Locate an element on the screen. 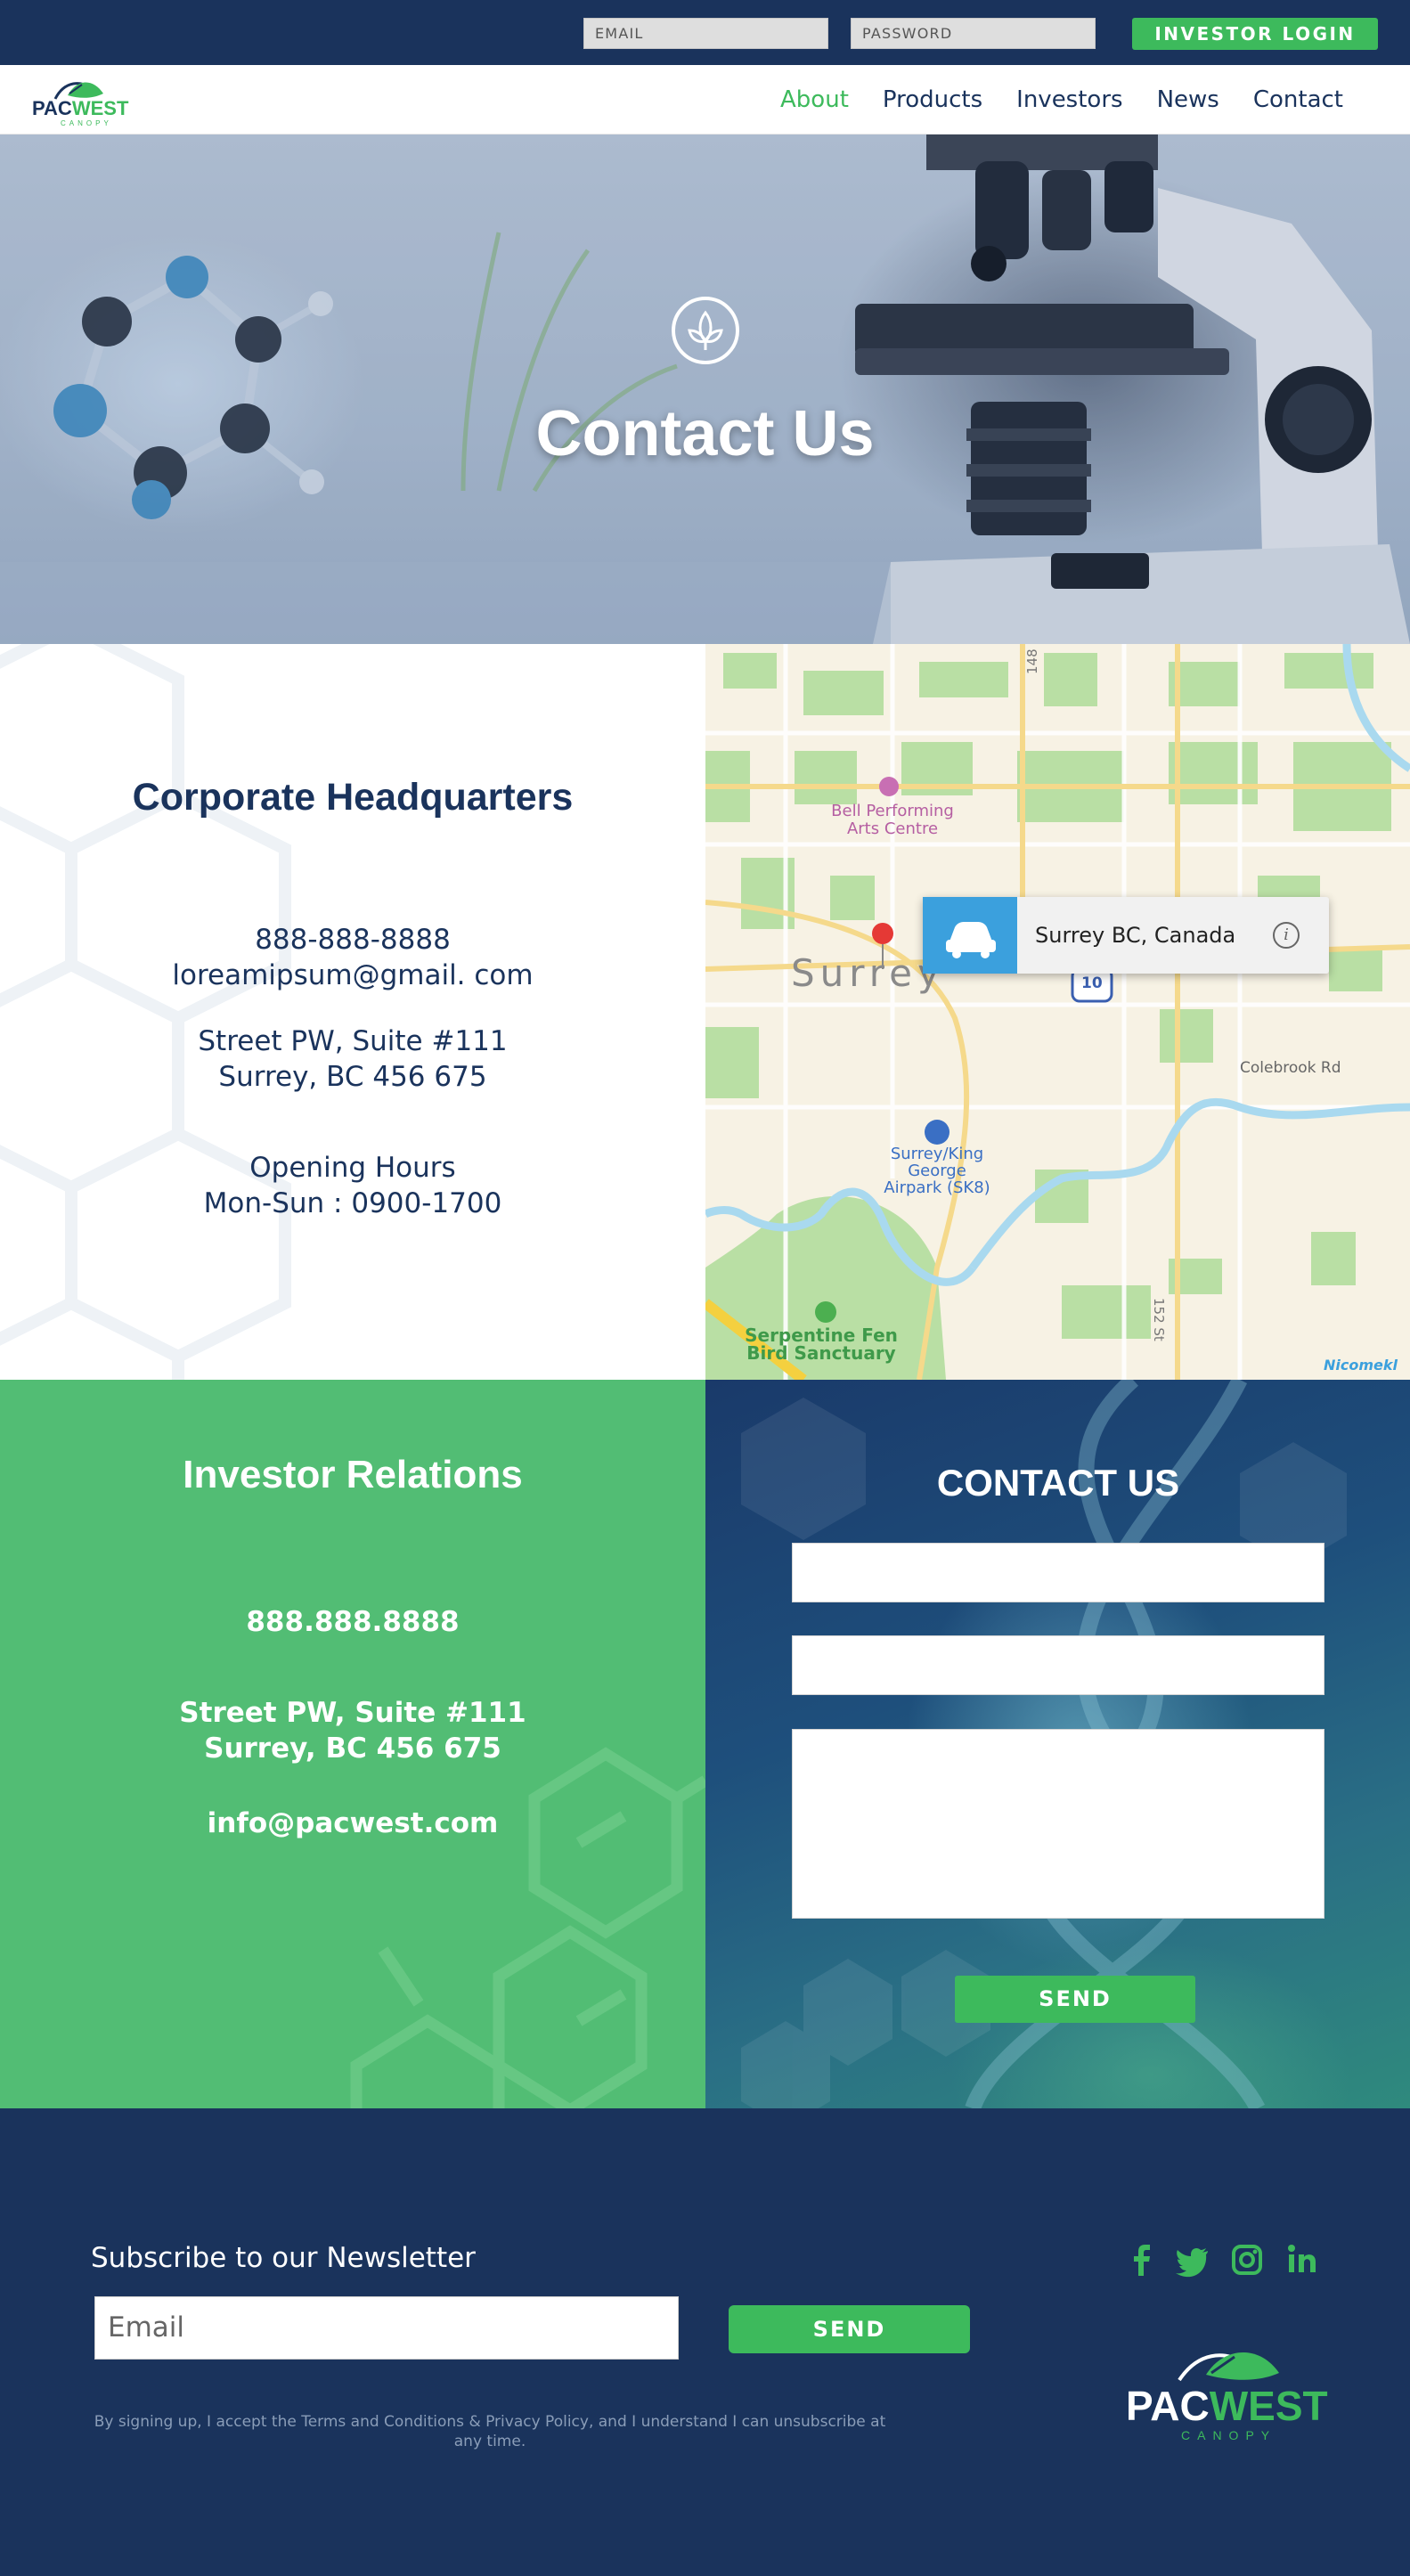  linkedin-icon is located at coordinates (1302, 2260).